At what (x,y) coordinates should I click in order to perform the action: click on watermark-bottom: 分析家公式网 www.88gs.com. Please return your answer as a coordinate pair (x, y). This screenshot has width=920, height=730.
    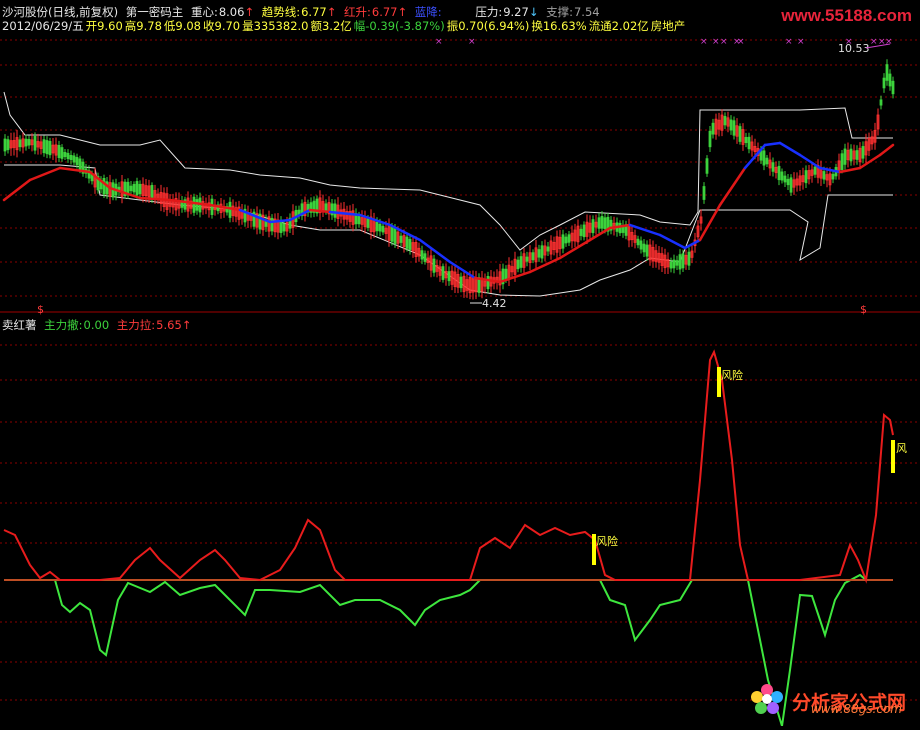
    Looking at the image, I should click on (827, 701).